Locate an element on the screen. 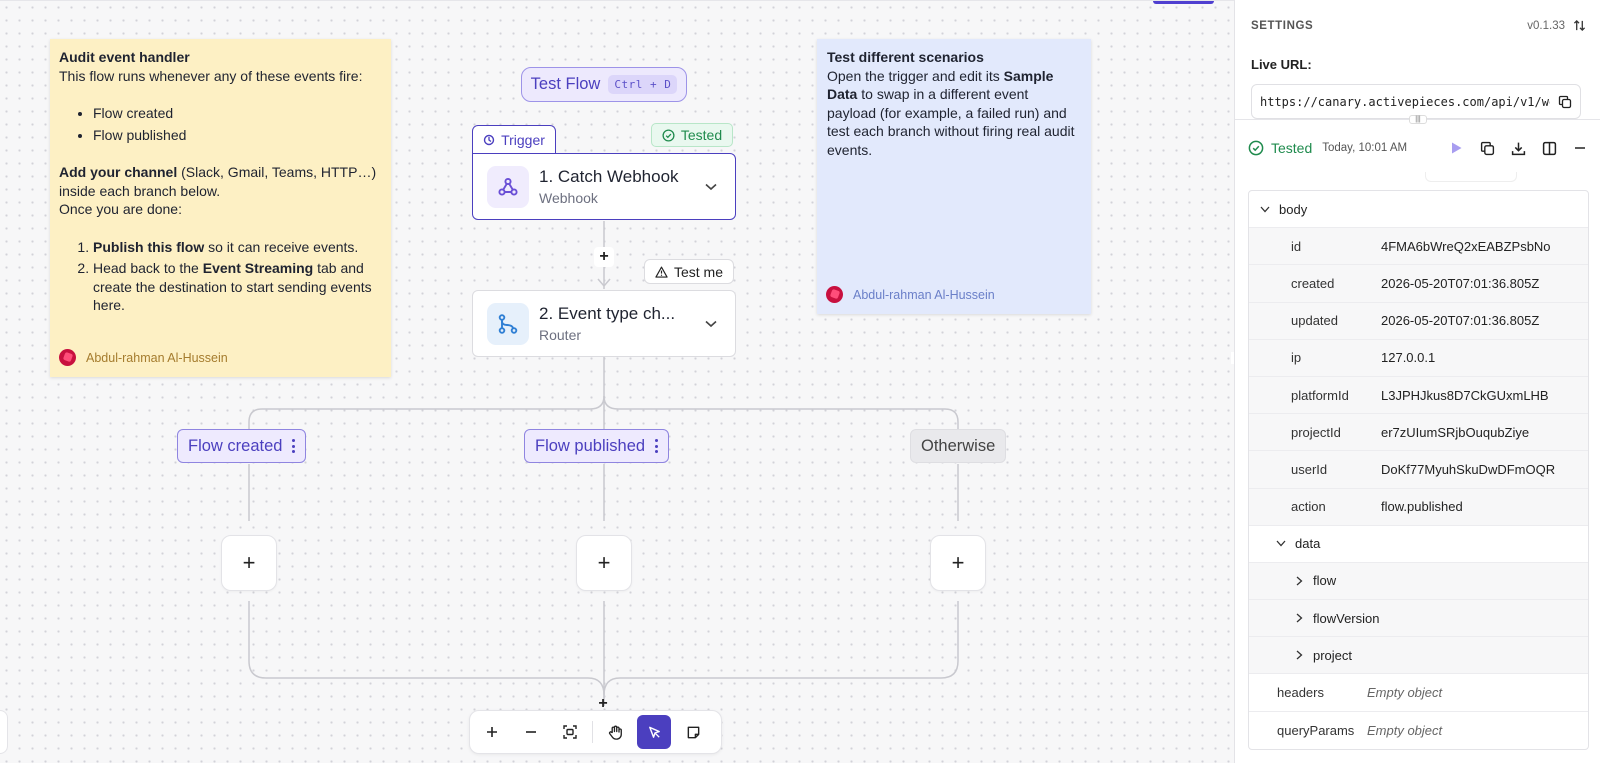 The image size is (1600, 763). warning-icon is located at coordinates (661, 272).